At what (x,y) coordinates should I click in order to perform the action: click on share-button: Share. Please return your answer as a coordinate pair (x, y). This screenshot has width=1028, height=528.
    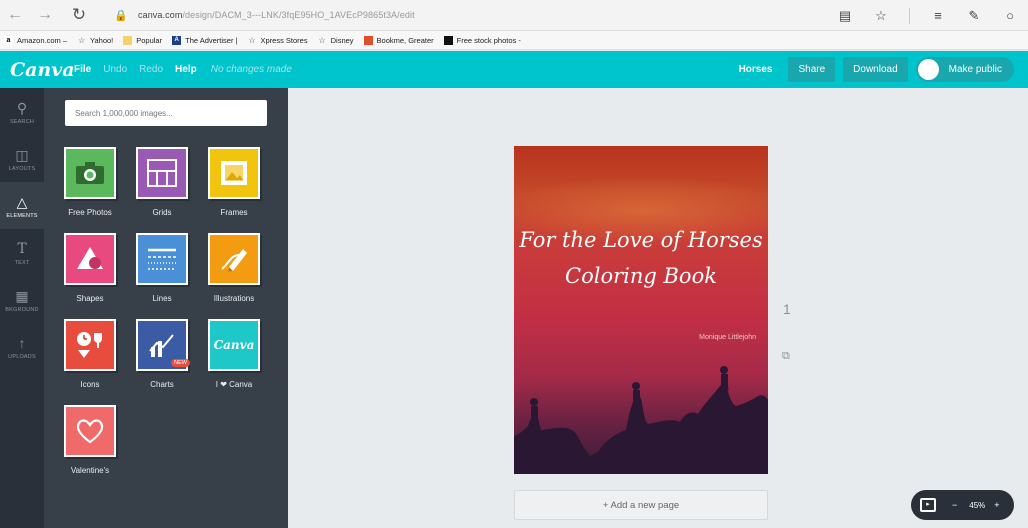
    Looking at the image, I should click on (812, 69).